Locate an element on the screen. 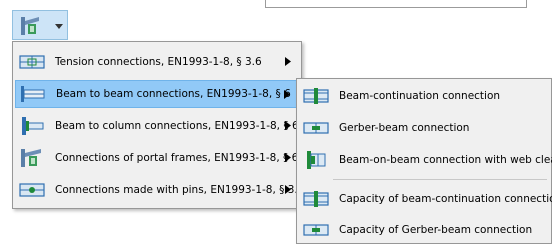  menu-separator is located at coordinates (440, 179).